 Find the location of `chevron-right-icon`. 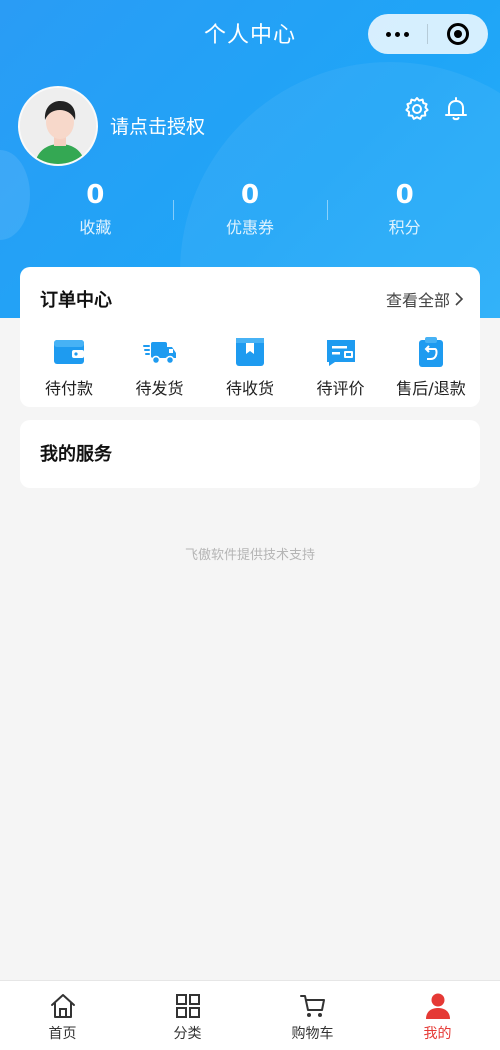

chevron-right-icon is located at coordinates (459, 299).